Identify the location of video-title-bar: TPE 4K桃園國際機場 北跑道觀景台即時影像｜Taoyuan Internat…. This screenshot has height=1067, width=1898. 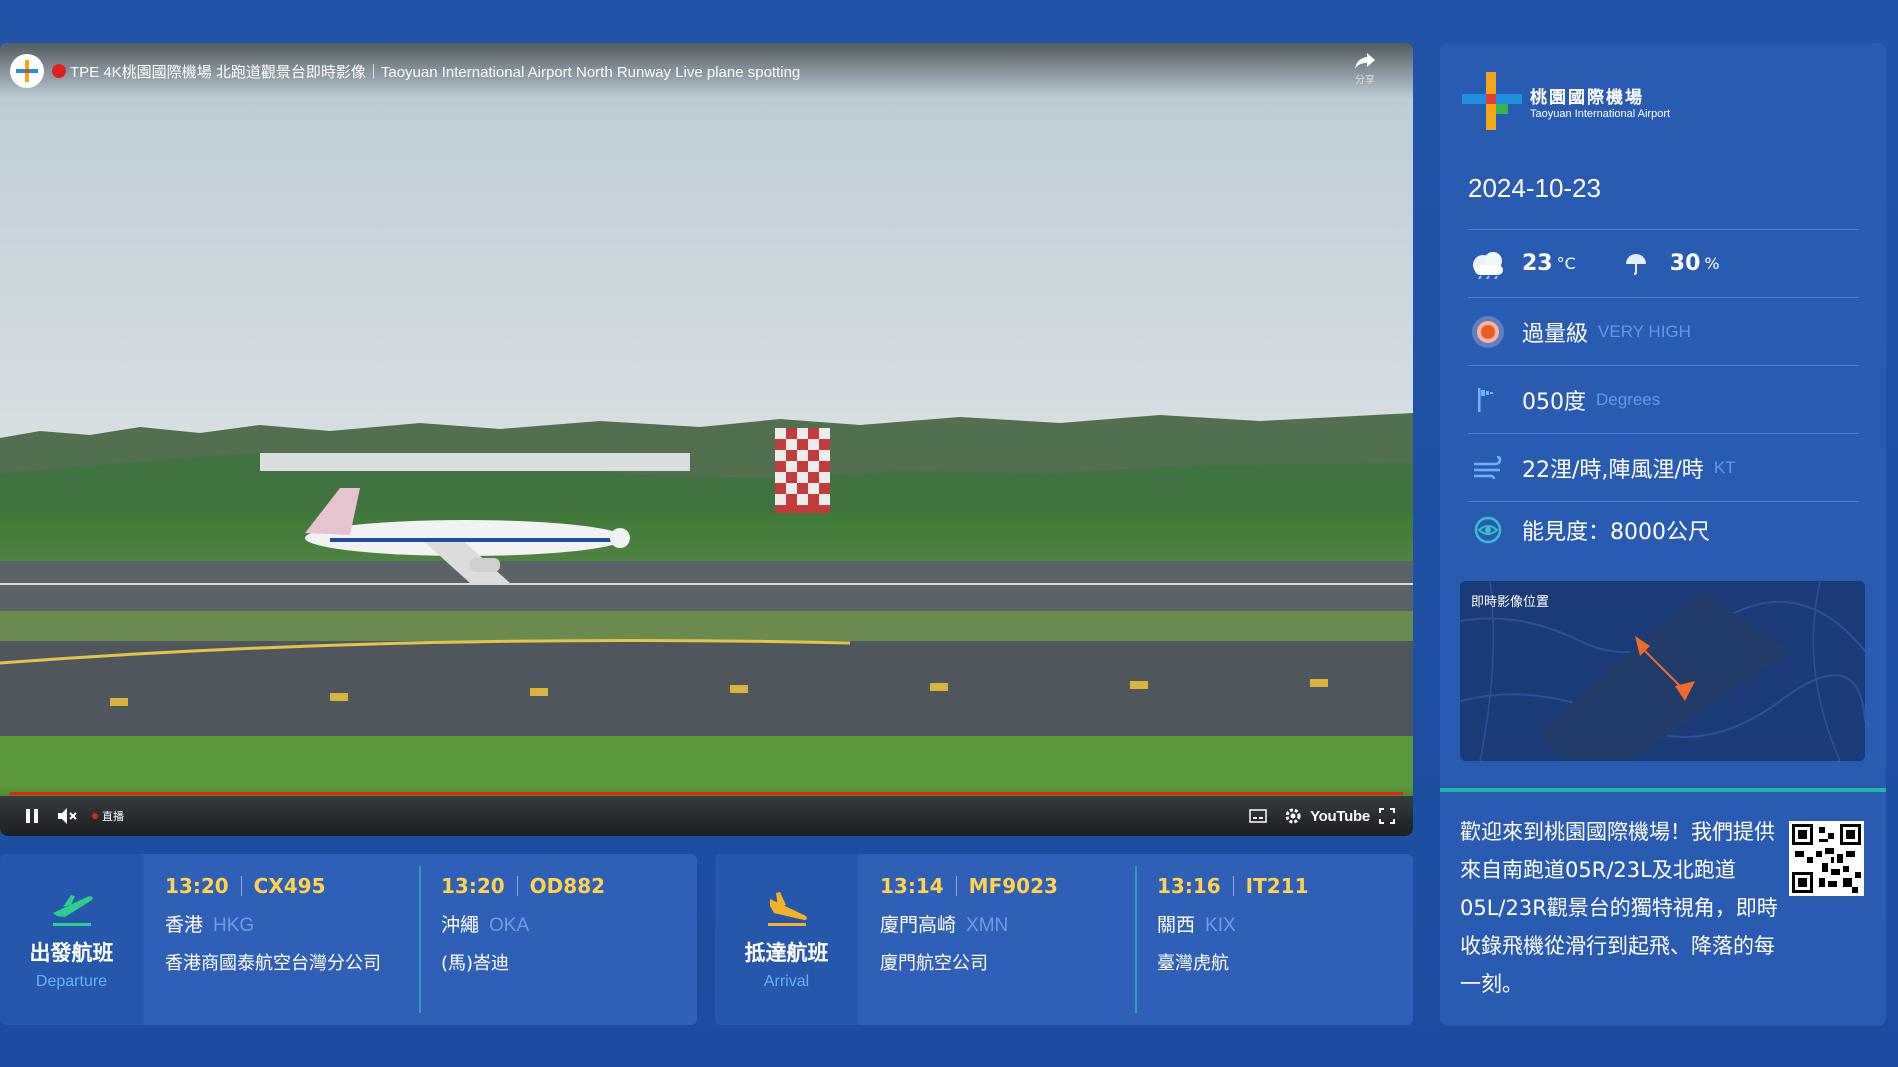
(706, 71).